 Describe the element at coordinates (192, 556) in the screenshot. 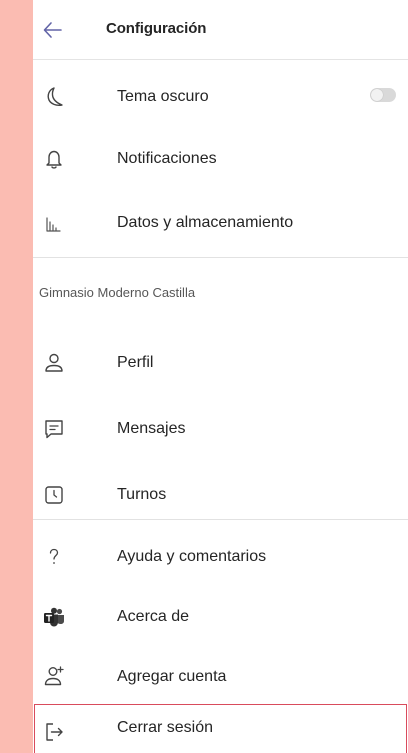

I see `help-feedback-label: Ayuda y comentarios` at that location.